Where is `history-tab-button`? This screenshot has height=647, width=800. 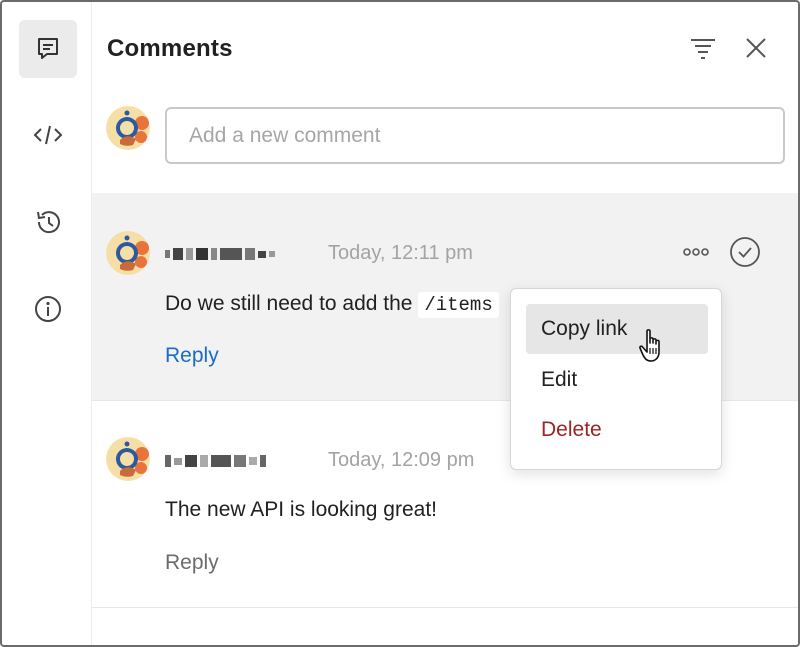
history-tab-button is located at coordinates (48, 222).